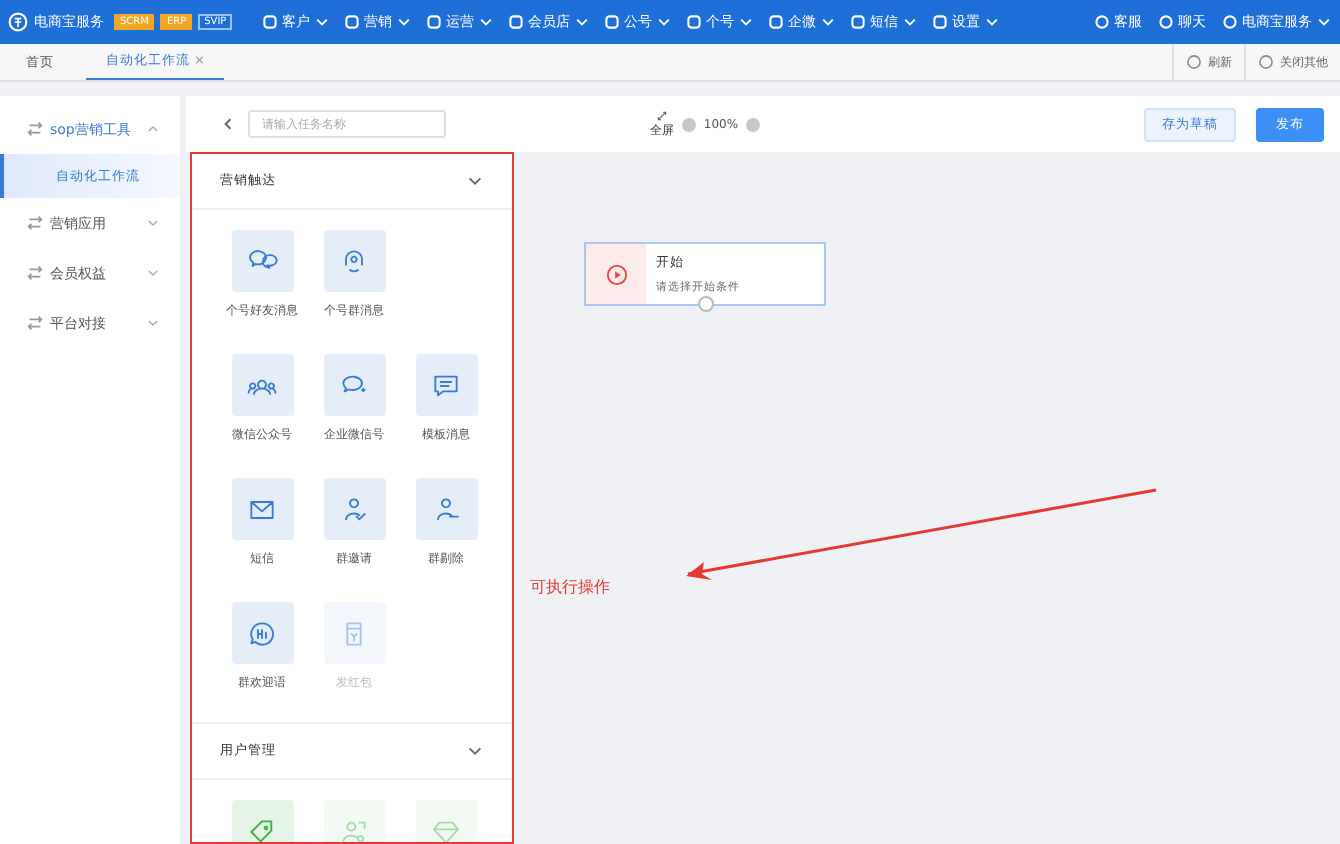 The width and height of the screenshot is (1340, 844). Describe the element at coordinates (1194, 62) in the screenshot. I see `refresh-icon` at that location.